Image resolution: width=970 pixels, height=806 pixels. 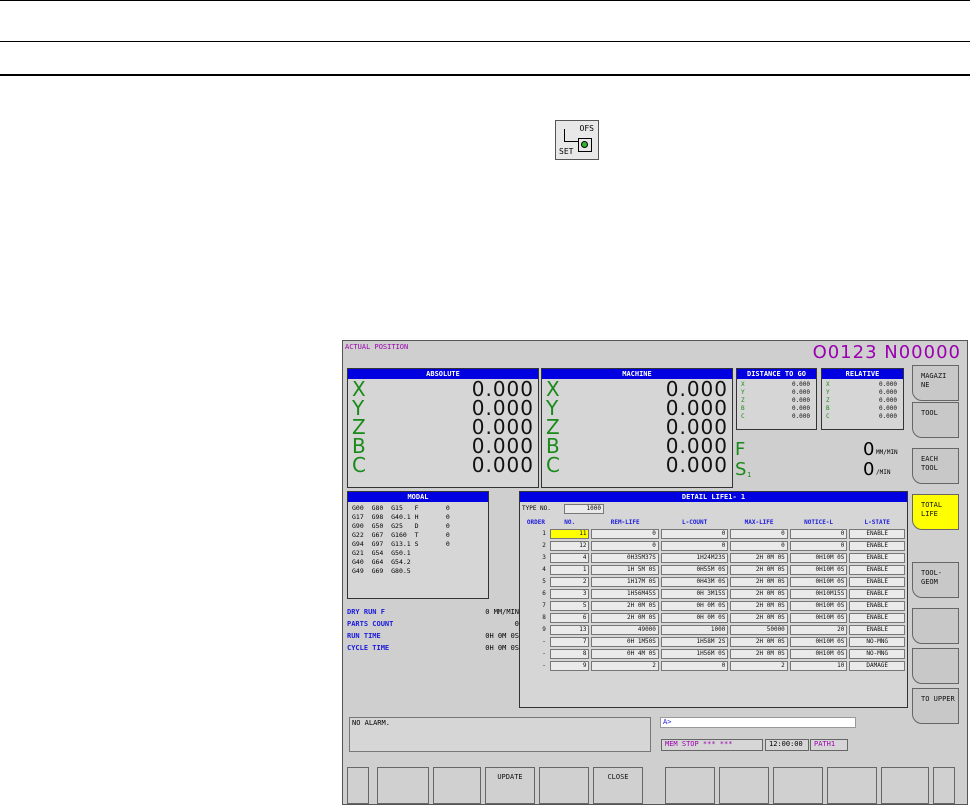 I want to click on relative-header: RELATIVE, so click(x=862, y=374).